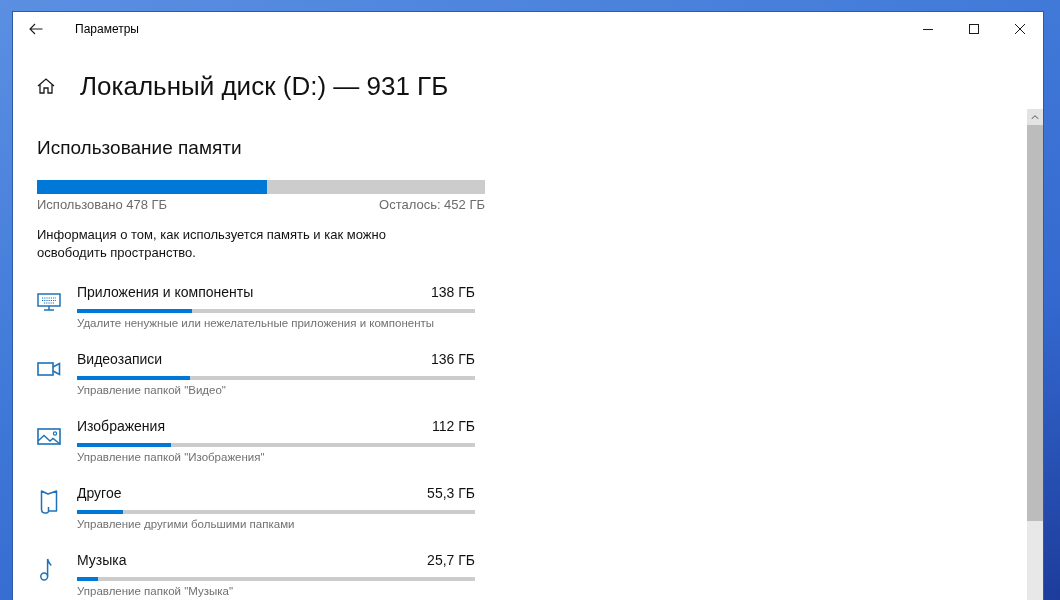 The image size is (1060, 600). Describe the element at coordinates (36, 29) in the screenshot. I see `back-arrow-icon` at that location.